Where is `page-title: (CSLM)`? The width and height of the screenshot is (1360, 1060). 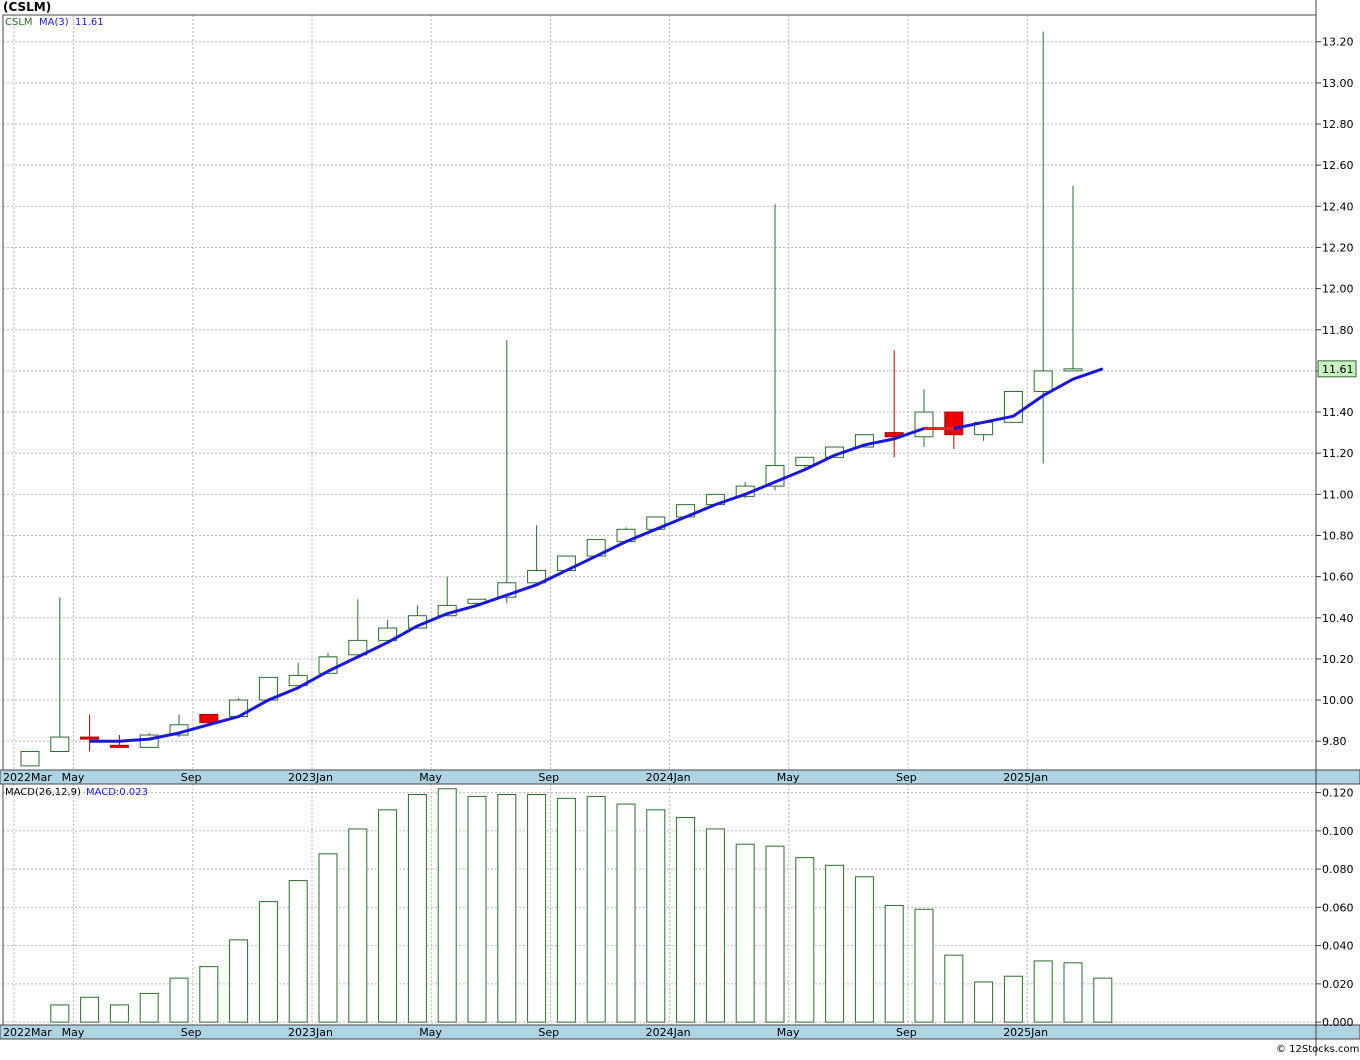 page-title: (CSLM) is located at coordinates (27, 7).